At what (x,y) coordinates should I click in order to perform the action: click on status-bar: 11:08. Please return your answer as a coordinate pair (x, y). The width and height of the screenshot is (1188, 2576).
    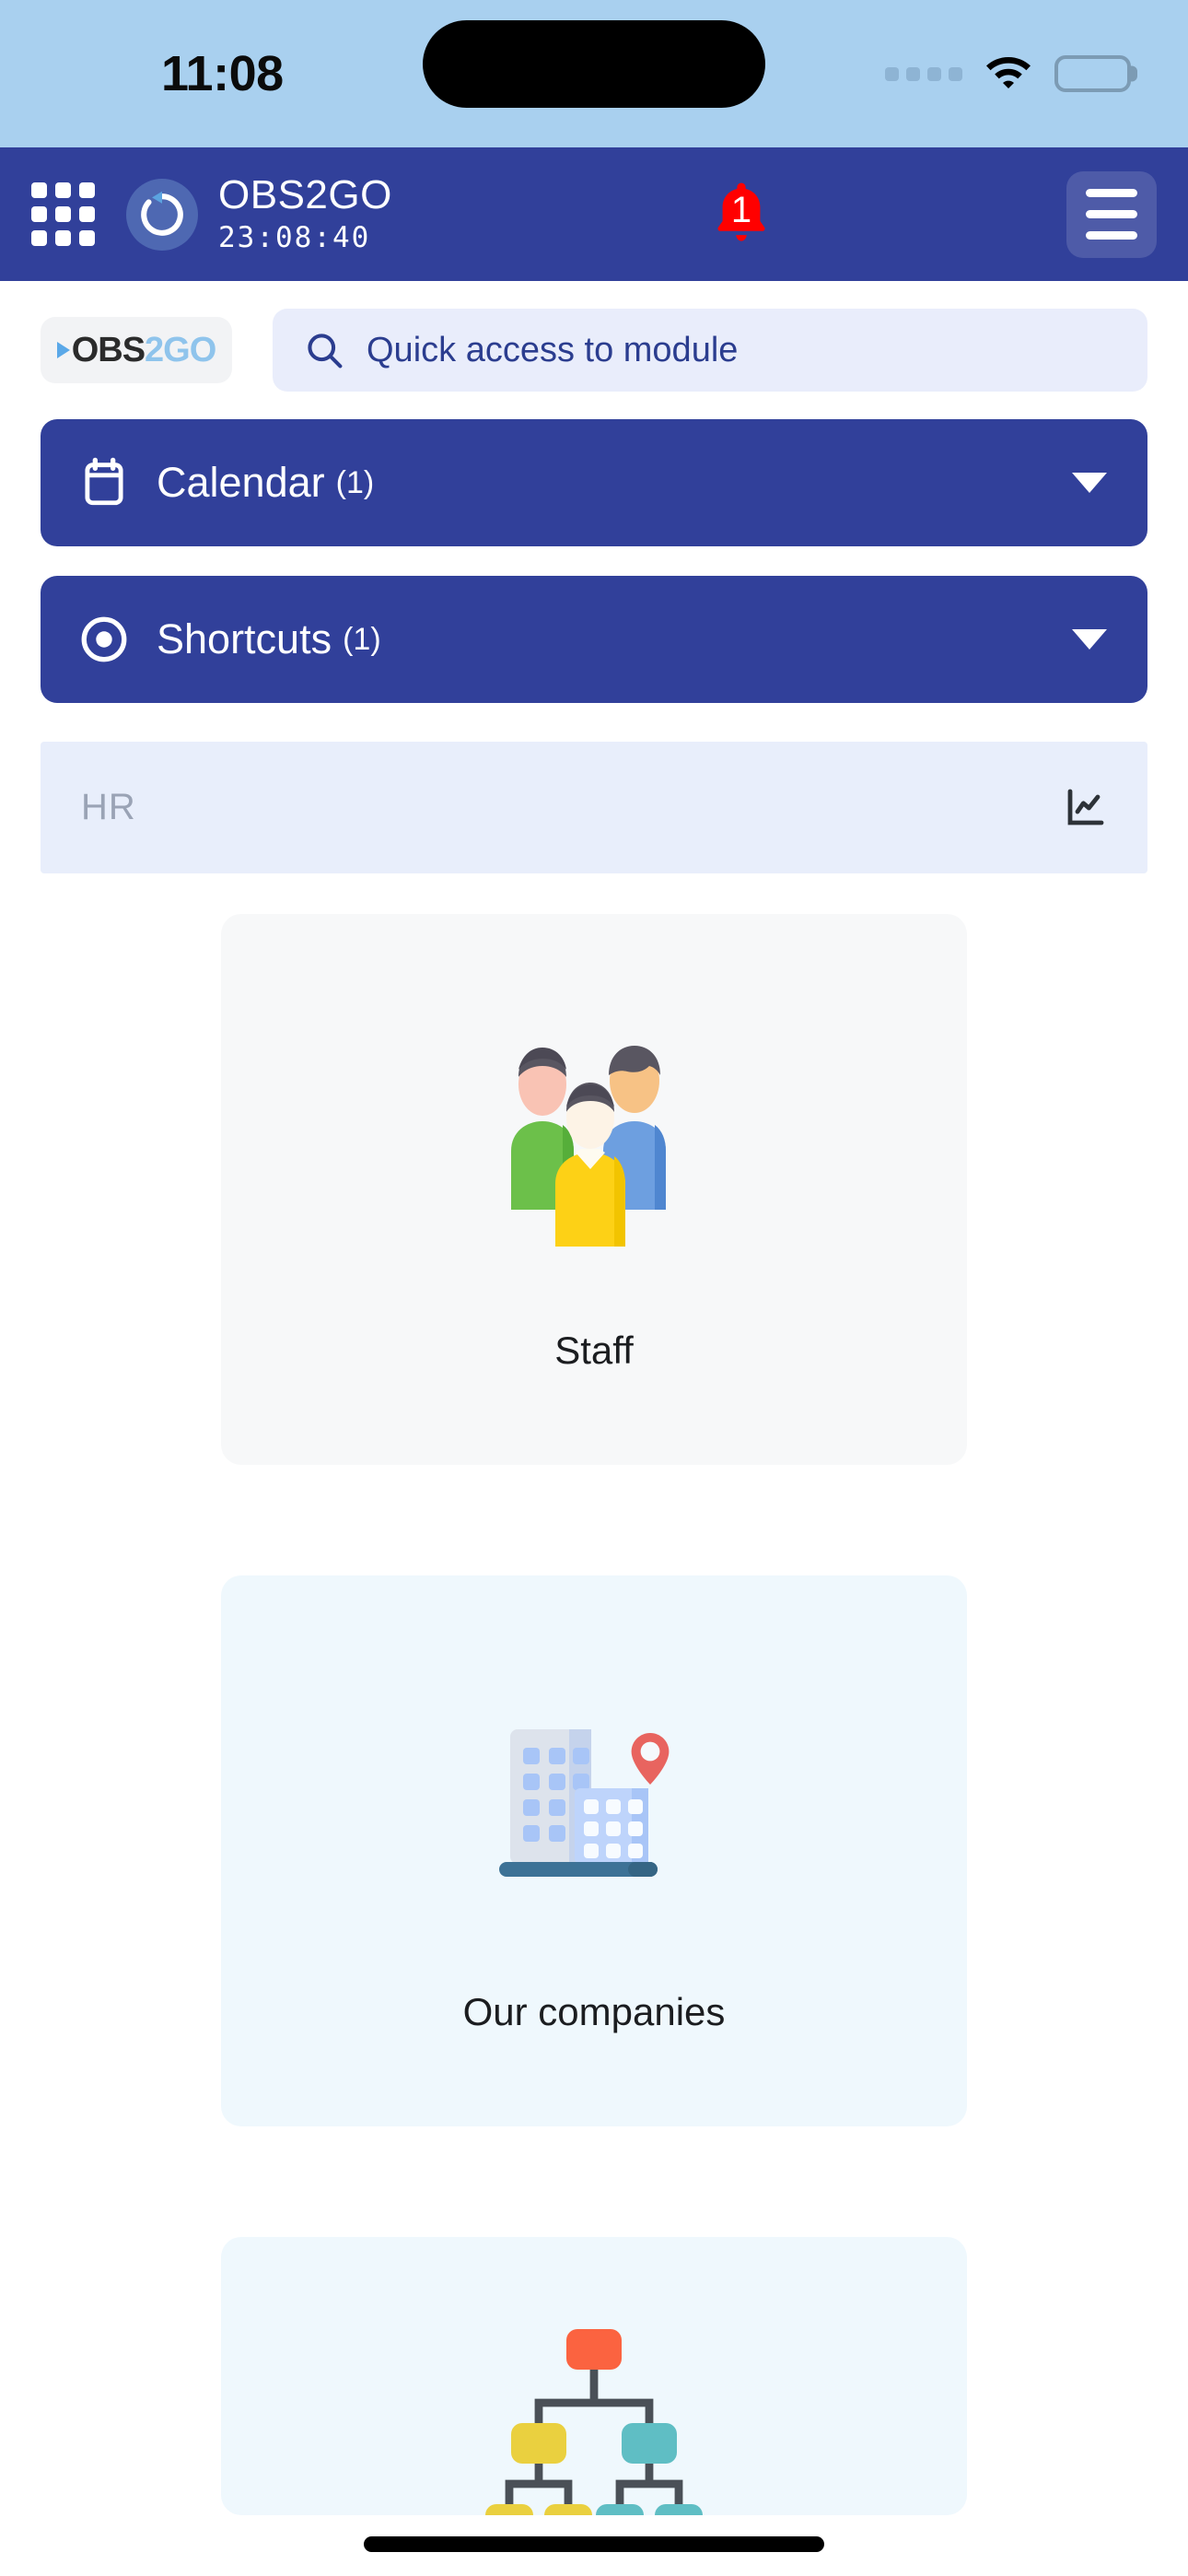
    Looking at the image, I should click on (594, 73).